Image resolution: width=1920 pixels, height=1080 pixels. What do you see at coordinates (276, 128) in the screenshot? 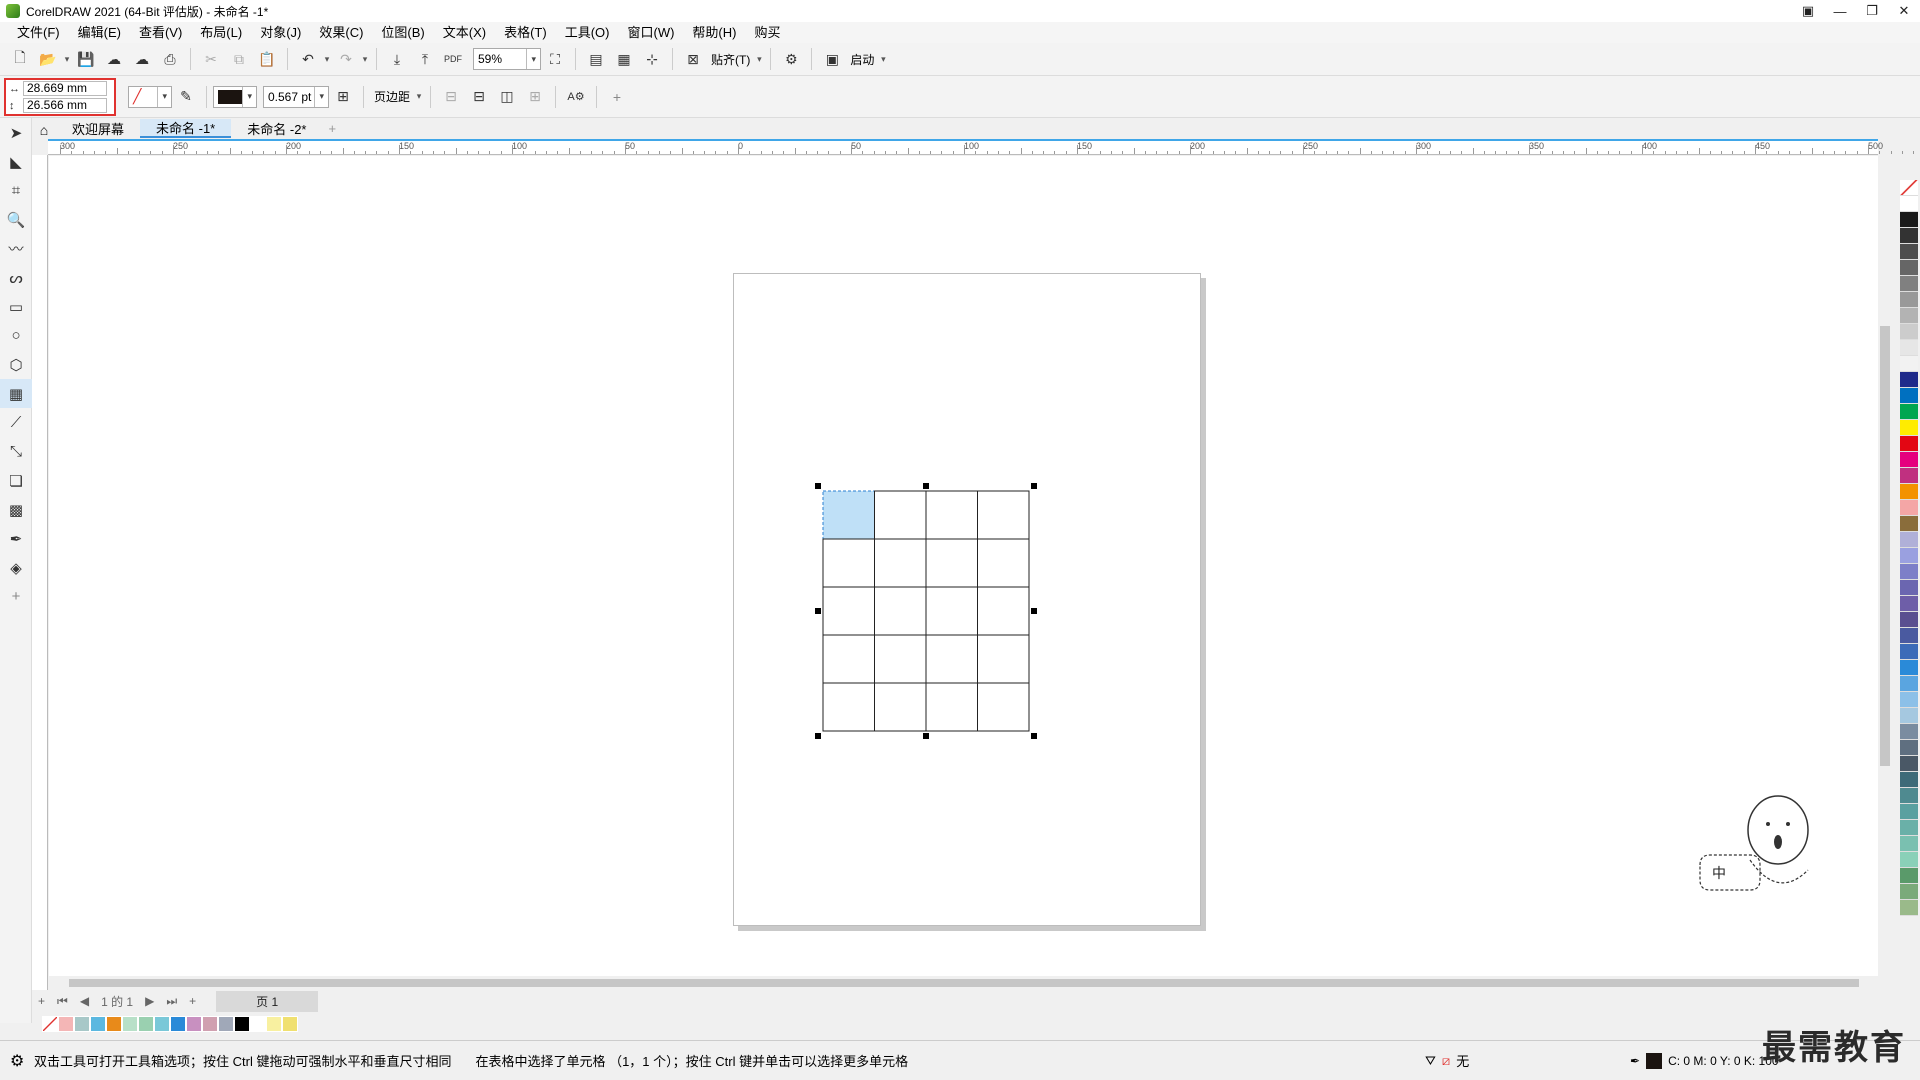
I see `tab-document-2: 未命名 -2*` at bounding box center [276, 128].